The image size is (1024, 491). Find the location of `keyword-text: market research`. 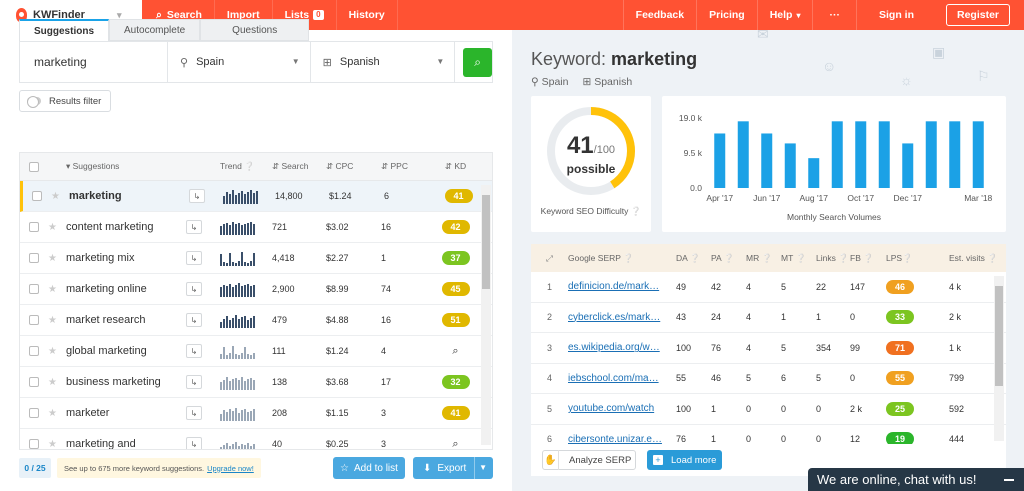

keyword-text: market research is located at coordinates (126, 320).